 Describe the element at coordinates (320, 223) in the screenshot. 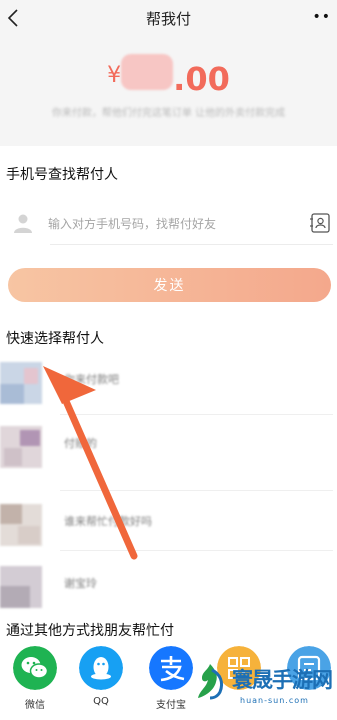

I see `contacts-book-icon` at that location.